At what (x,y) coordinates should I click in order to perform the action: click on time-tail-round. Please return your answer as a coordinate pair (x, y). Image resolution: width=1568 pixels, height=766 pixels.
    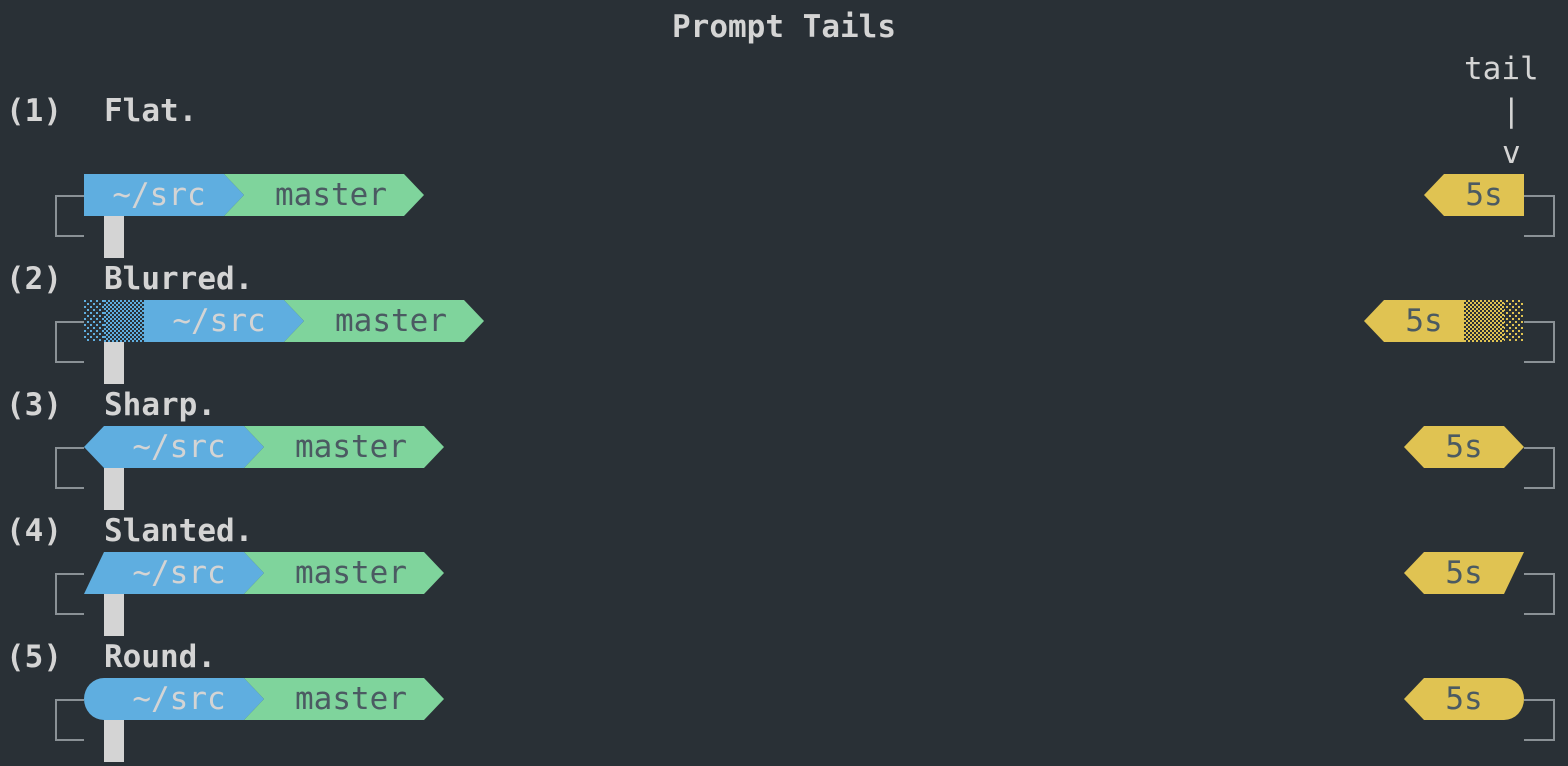
    Looking at the image, I should click on (1514, 699).